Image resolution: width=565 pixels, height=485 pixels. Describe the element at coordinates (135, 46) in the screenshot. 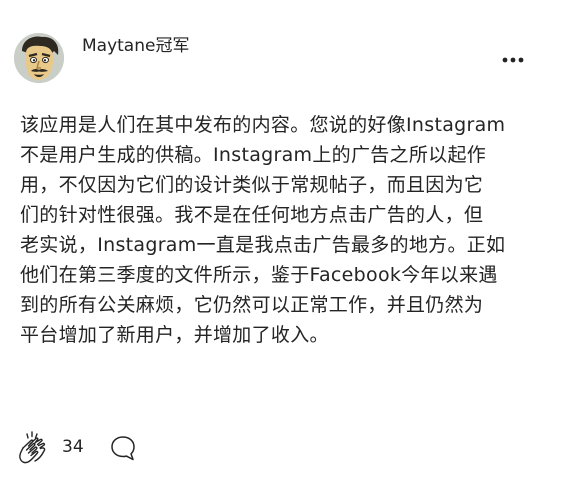

I see `author-name: Maytane冠军` at that location.